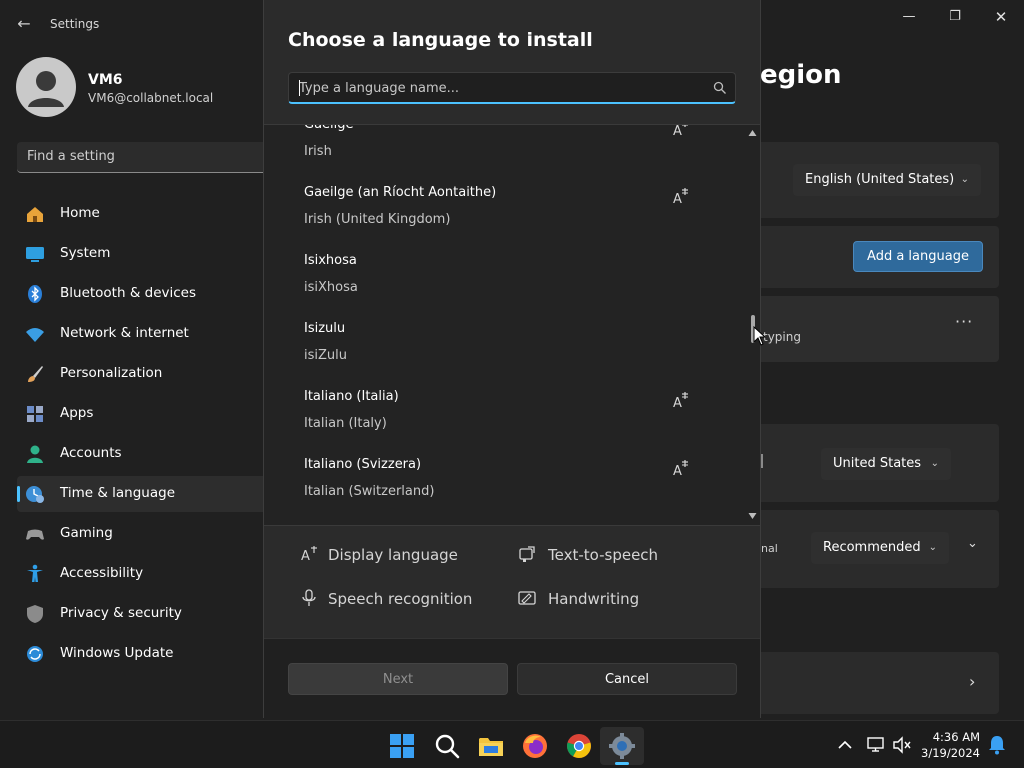 The width and height of the screenshot is (1024, 768). Describe the element at coordinates (24, 24) in the screenshot. I see `back-arrow-icon: ←` at that location.